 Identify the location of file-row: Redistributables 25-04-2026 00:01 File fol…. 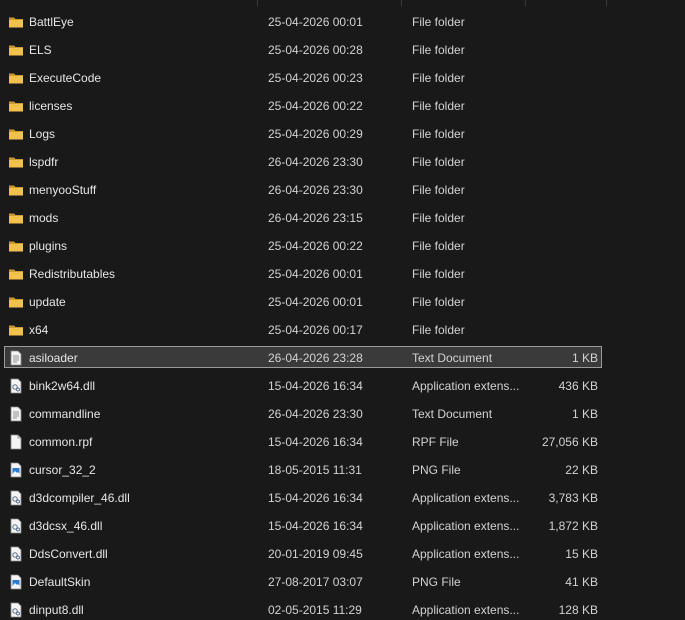
(303, 273).